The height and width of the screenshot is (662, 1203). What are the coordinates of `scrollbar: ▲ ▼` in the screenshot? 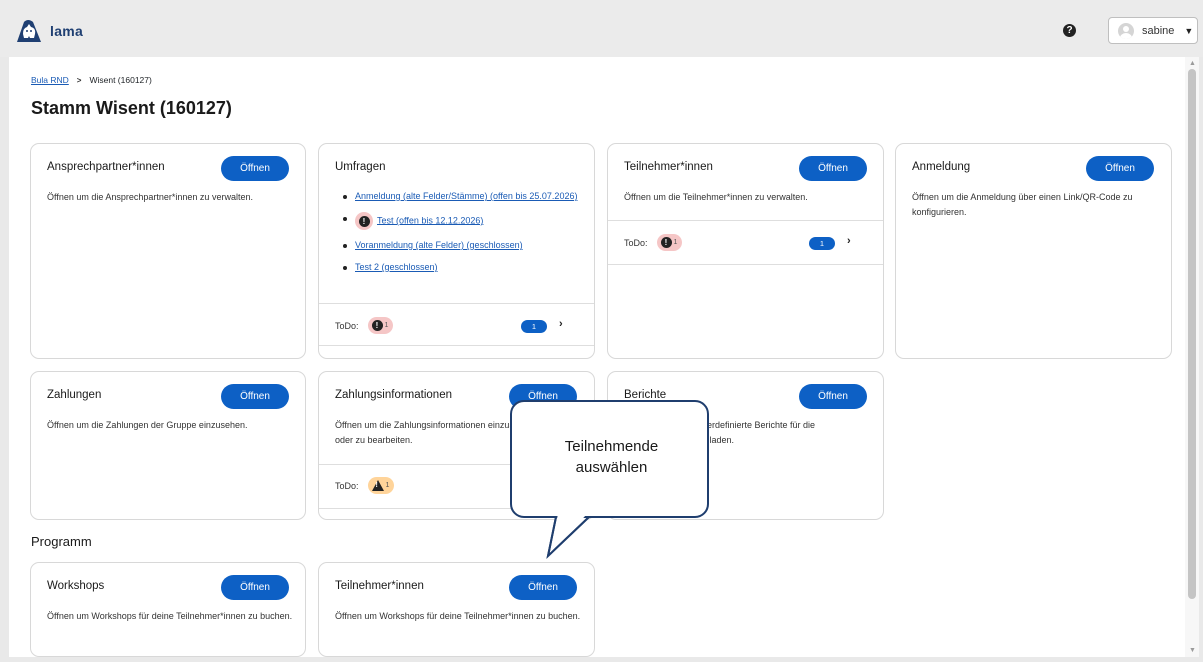 It's located at (1192, 357).